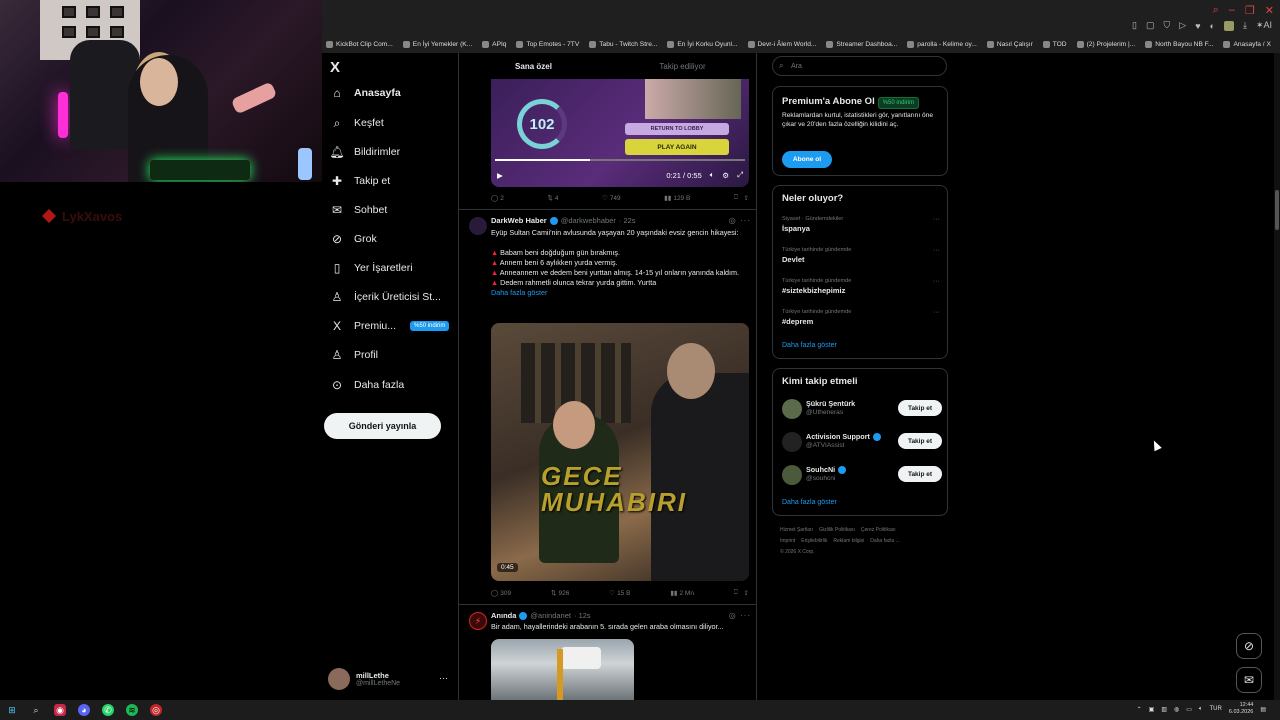 The image size is (1280, 720). What do you see at coordinates (837, 530) in the screenshot?
I see `footer-link: Gizlilik Politikası` at bounding box center [837, 530].